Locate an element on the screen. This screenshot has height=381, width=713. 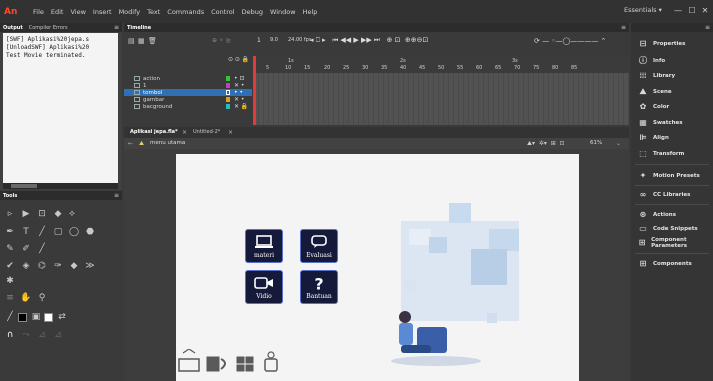
delete-layer-icon: 🗑 is located at coordinates (152, 41).